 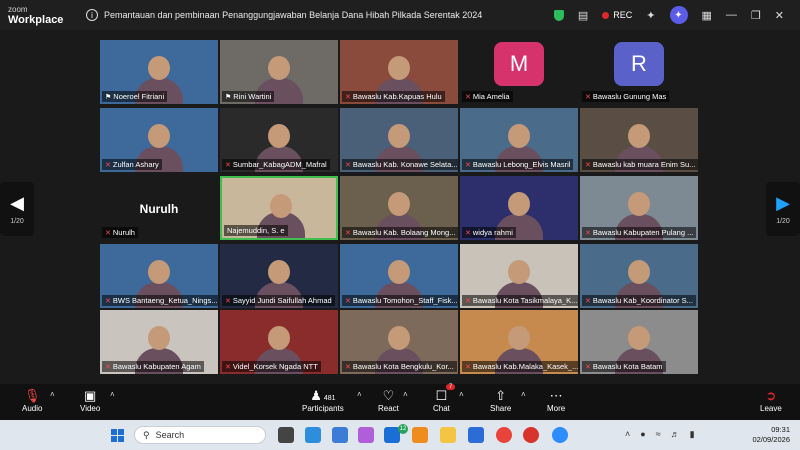 I want to click on tray-app-icon: ●, so click(x=642, y=434).